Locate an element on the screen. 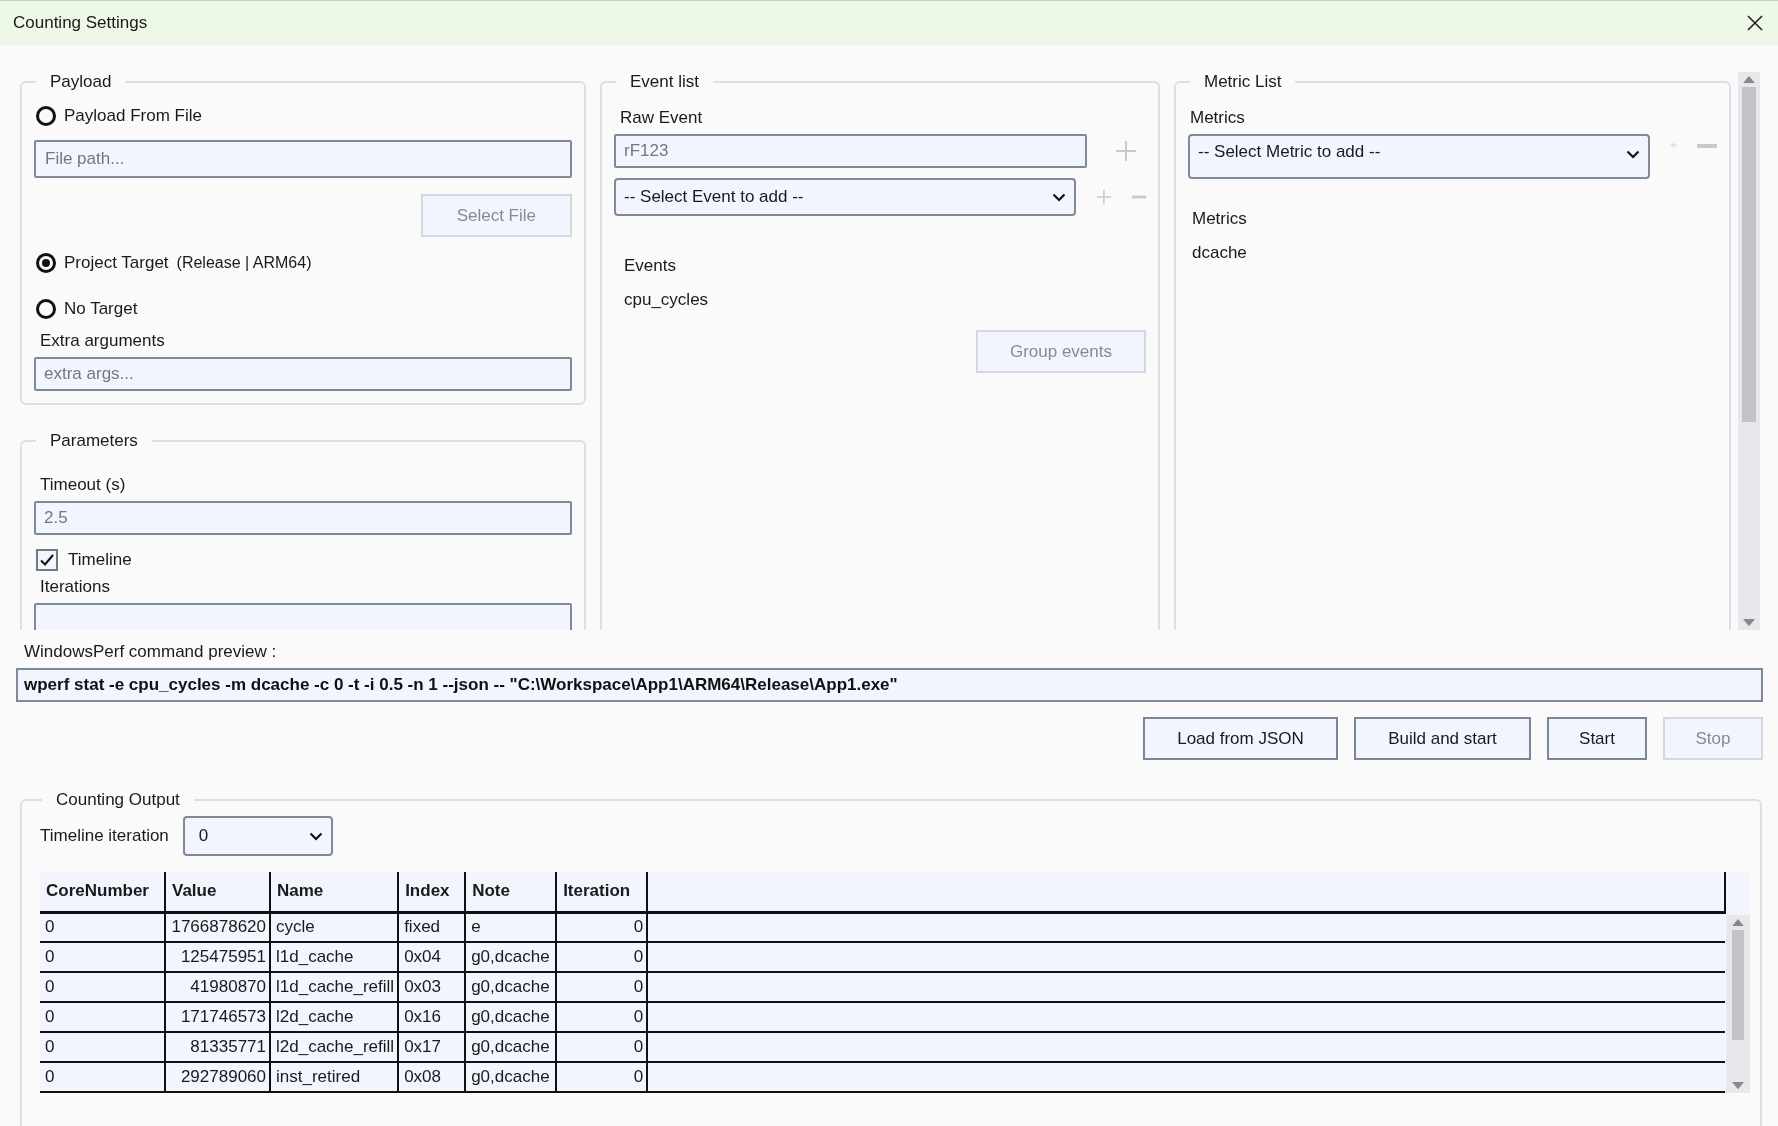 This screenshot has height=1126, width=1778. table-cell: 0x03 is located at coordinates (432, 987).